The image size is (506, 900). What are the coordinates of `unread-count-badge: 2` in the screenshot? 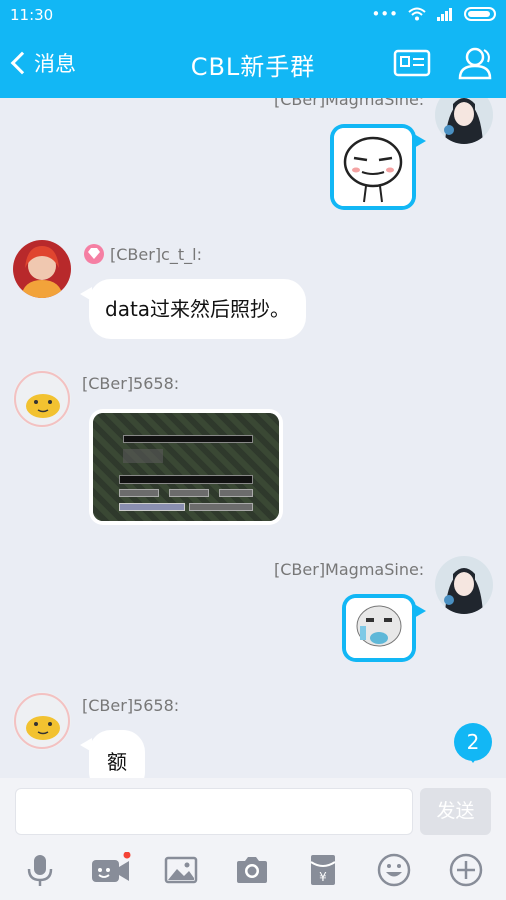 It's located at (473, 743).